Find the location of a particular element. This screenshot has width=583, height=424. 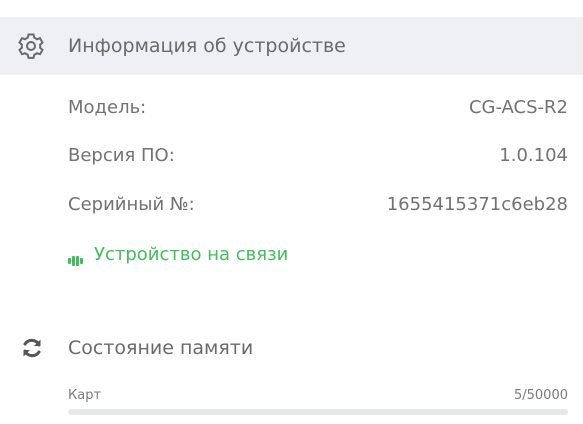

model-value: CG-ACS-R2 is located at coordinates (518, 107).